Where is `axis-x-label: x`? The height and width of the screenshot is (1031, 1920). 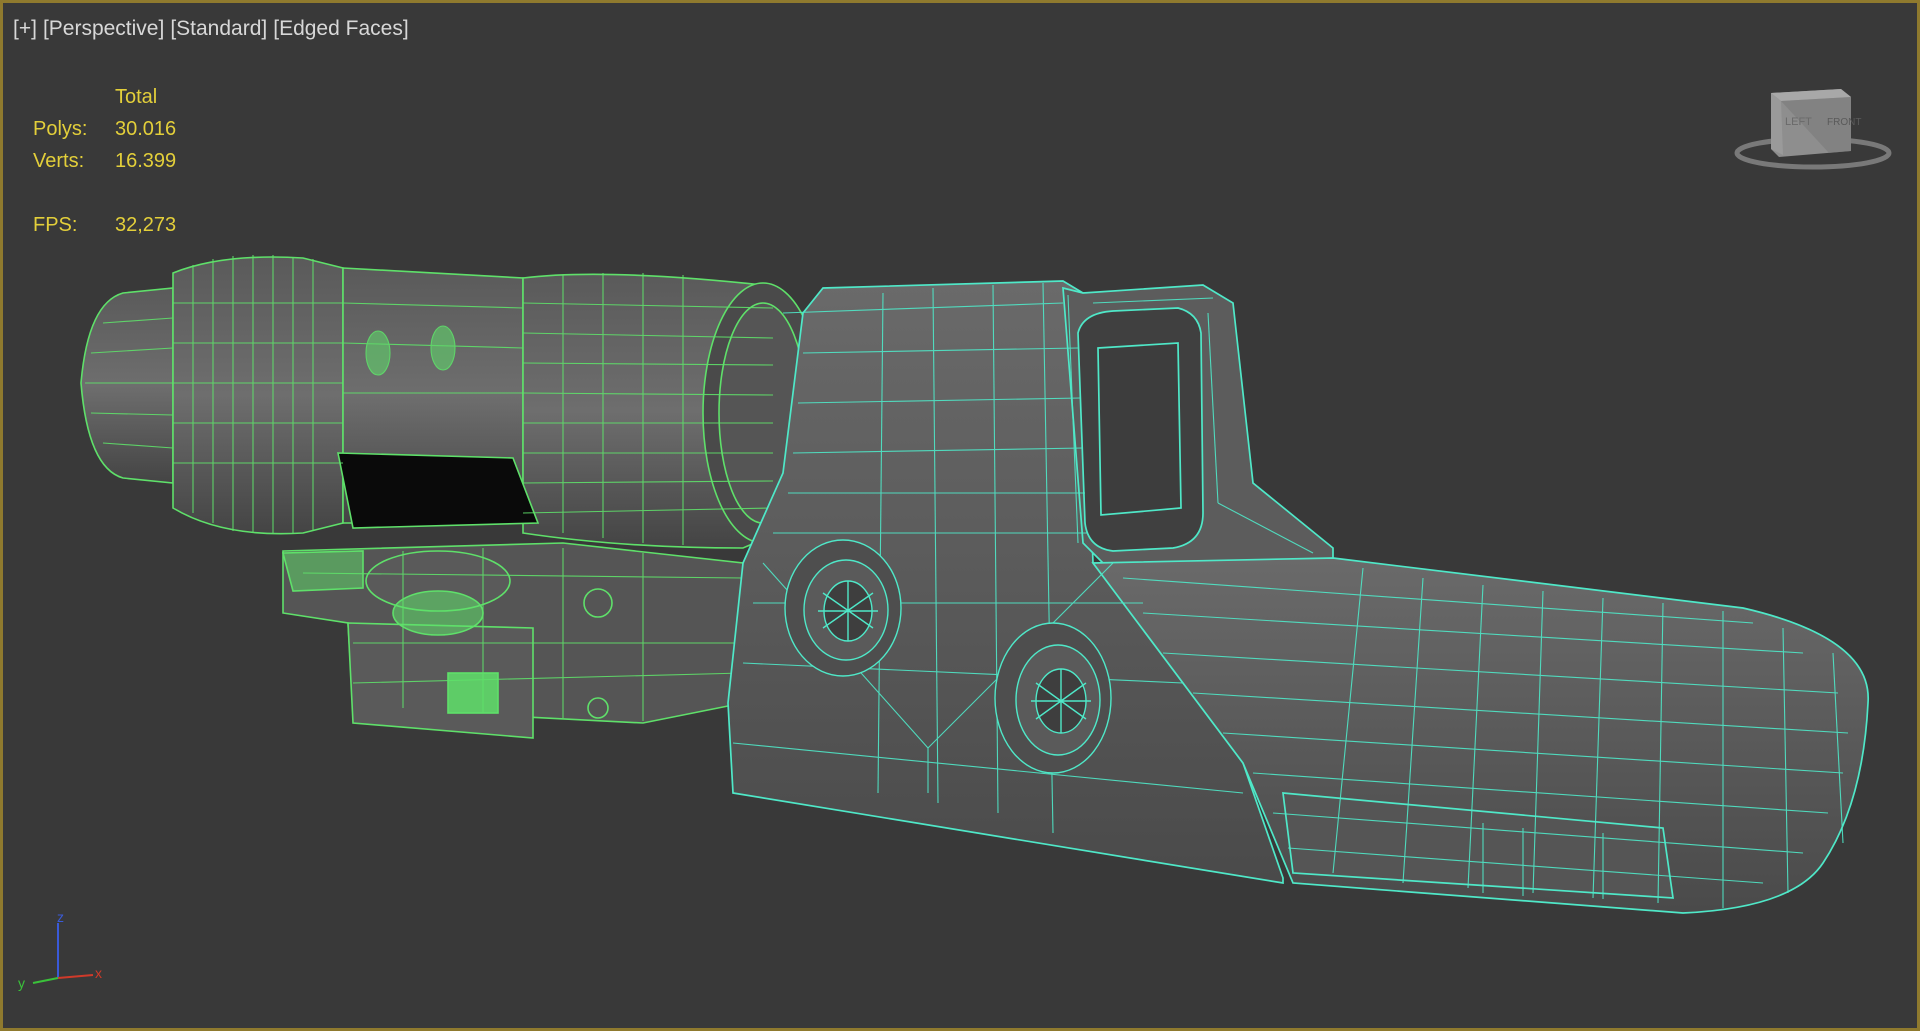
axis-x-label: x is located at coordinates (98, 973).